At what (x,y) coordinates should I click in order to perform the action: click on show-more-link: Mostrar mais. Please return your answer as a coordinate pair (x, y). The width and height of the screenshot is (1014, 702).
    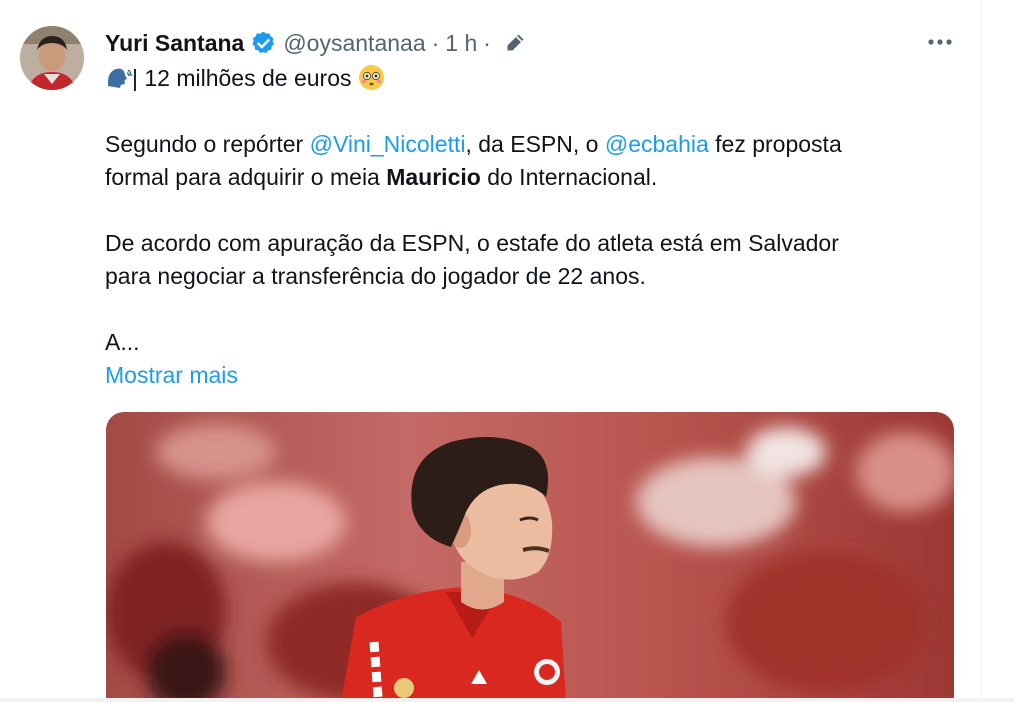
    Looking at the image, I should click on (525, 375).